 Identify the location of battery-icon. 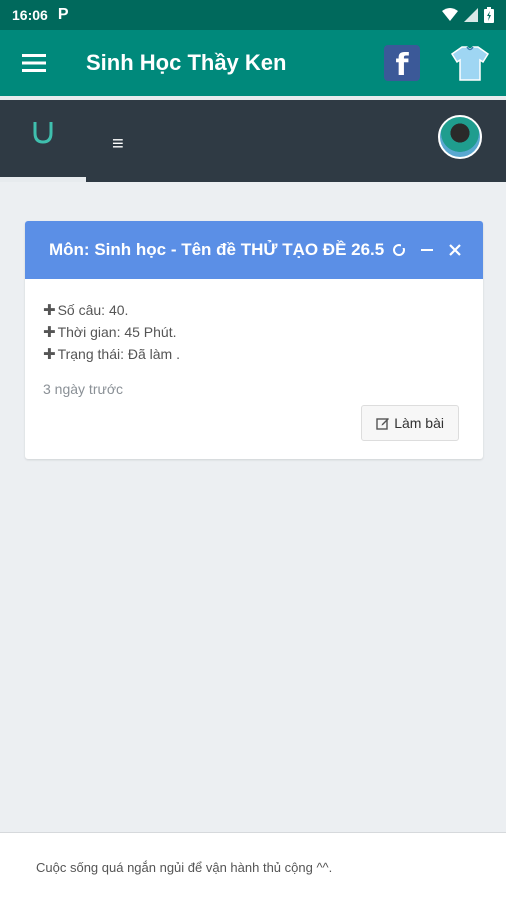
(489, 15).